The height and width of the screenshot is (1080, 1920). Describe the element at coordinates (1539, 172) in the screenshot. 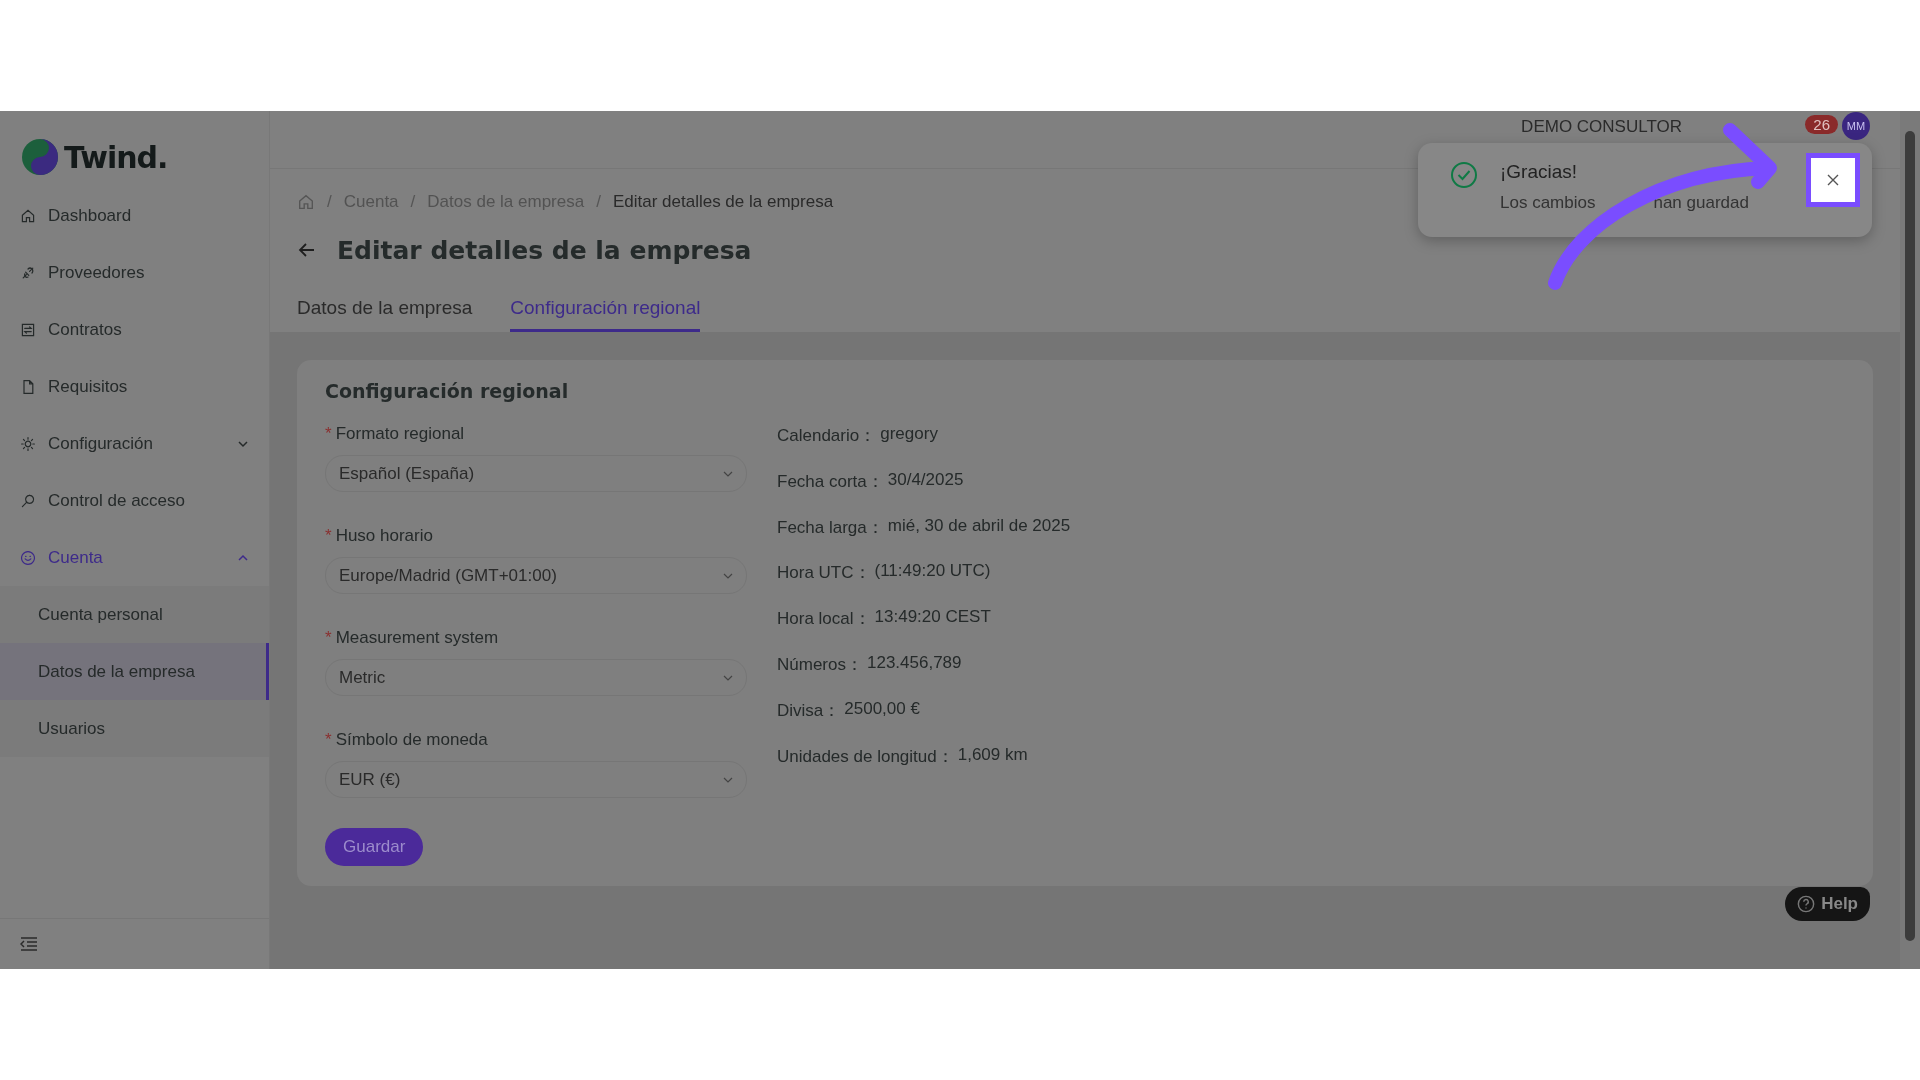

I see `toast-title: ¡Gracias!` at that location.